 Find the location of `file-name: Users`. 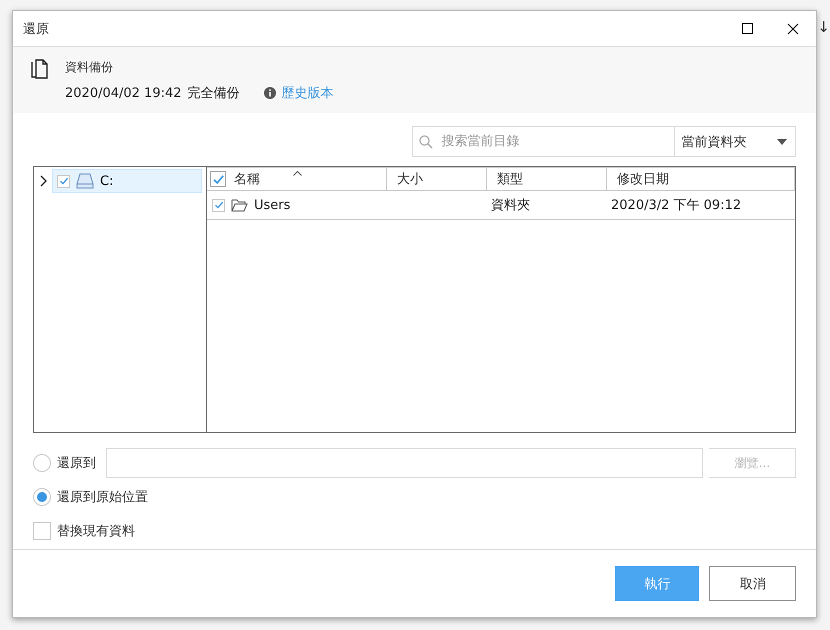

file-name: Users is located at coordinates (272, 205).